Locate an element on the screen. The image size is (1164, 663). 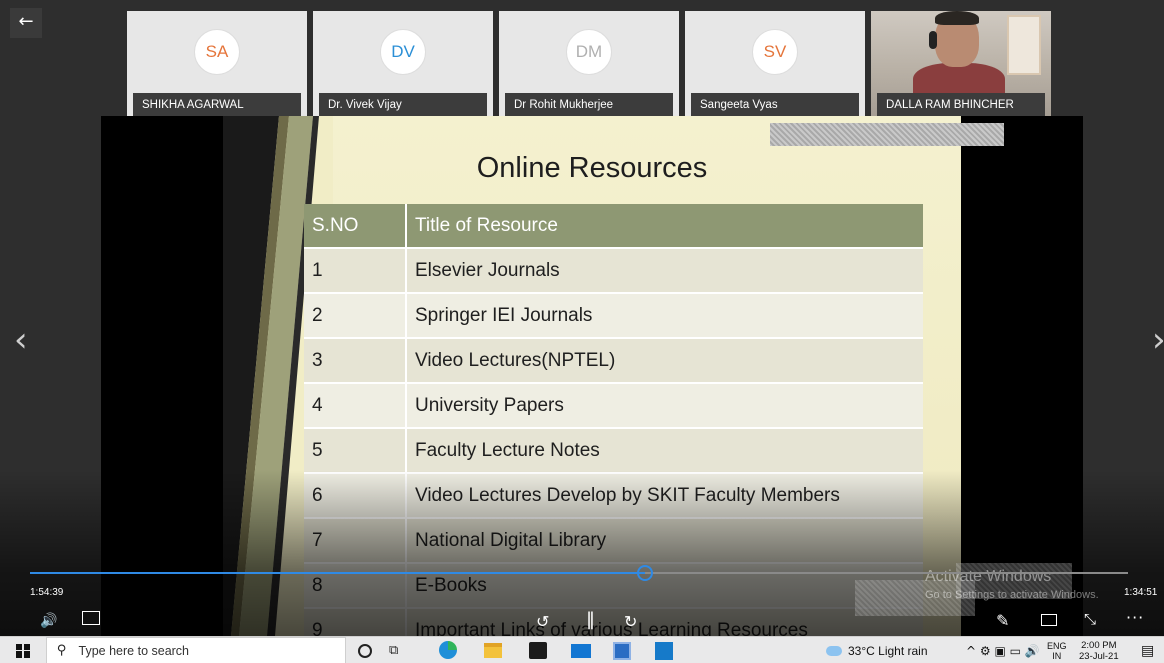
row-title: Elsevier Journals is located at coordinates (664, 270).